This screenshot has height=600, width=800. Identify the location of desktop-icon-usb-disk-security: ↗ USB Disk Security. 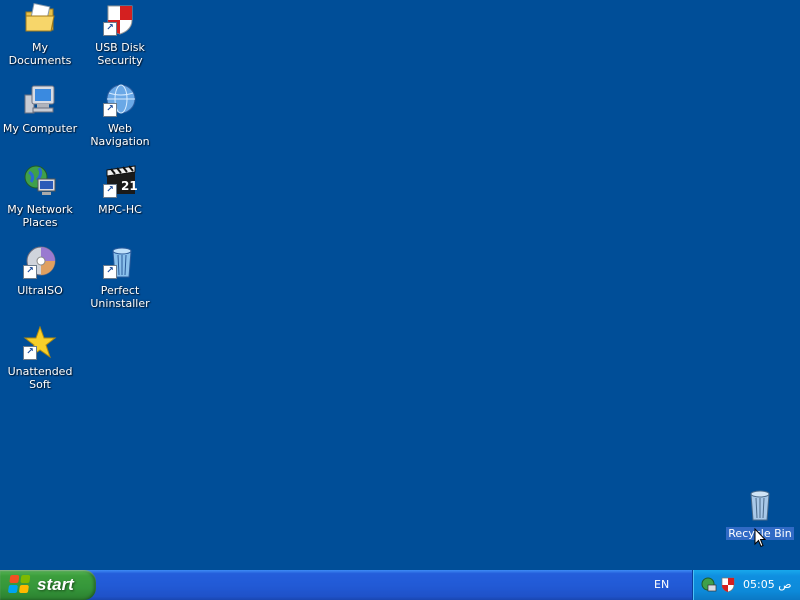
(120, 41).